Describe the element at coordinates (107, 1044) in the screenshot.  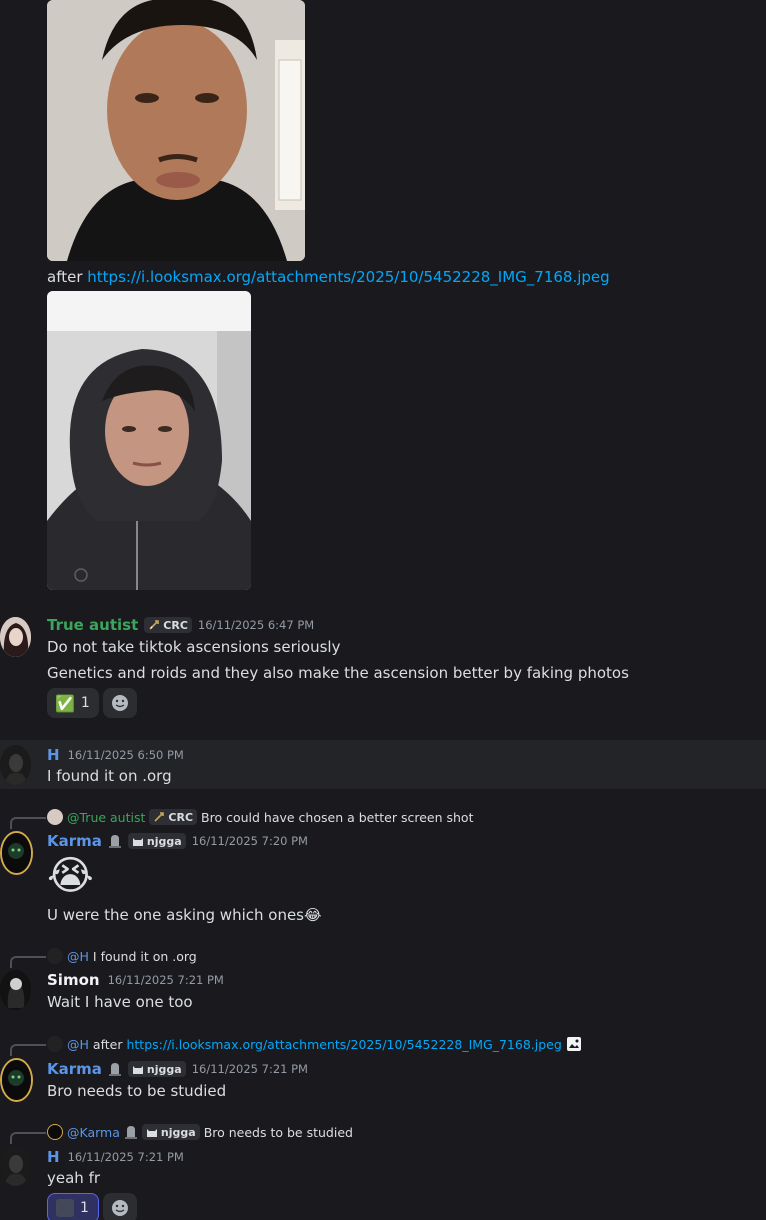
I see `reply-text-prefix: after` at that location.